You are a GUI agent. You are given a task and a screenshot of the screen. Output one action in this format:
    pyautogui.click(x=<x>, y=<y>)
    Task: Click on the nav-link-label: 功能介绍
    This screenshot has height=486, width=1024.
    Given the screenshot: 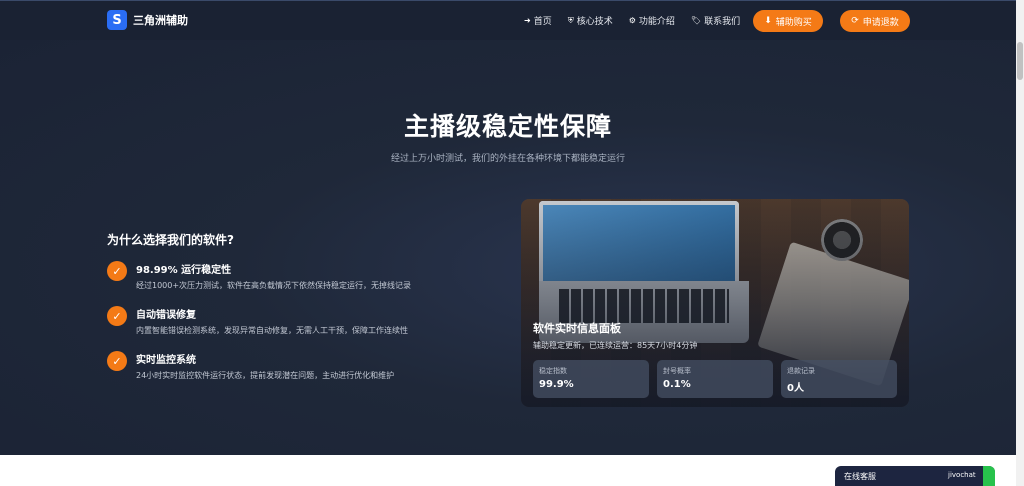 What is the action you would take?
    pyautogui.click(x=656, y=22)
    